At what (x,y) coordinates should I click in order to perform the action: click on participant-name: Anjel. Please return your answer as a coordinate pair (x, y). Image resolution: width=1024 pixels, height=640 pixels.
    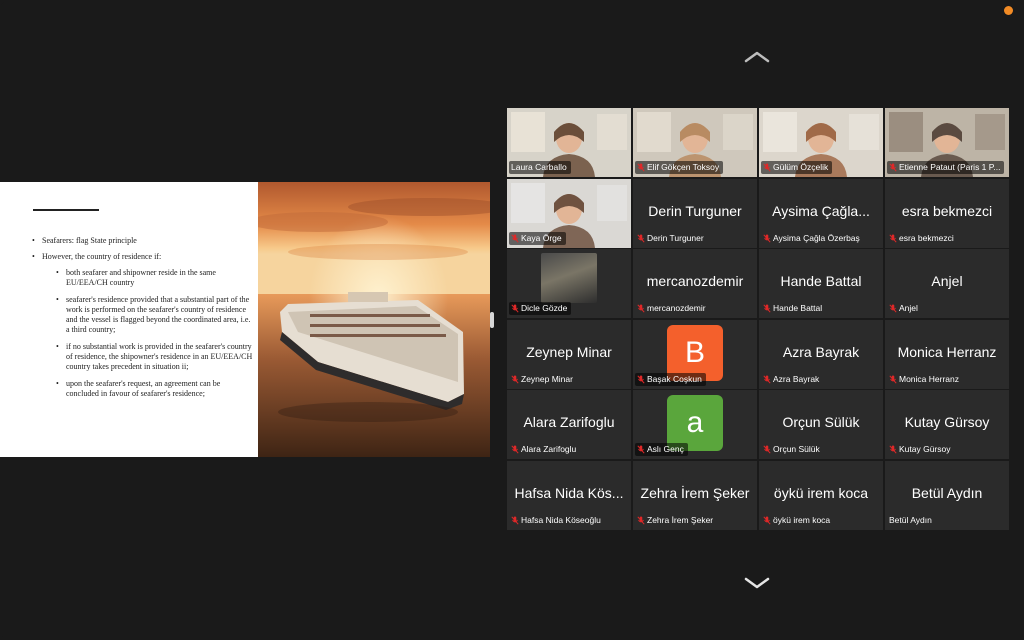
    Looking at the image, I should click on (908, 308).